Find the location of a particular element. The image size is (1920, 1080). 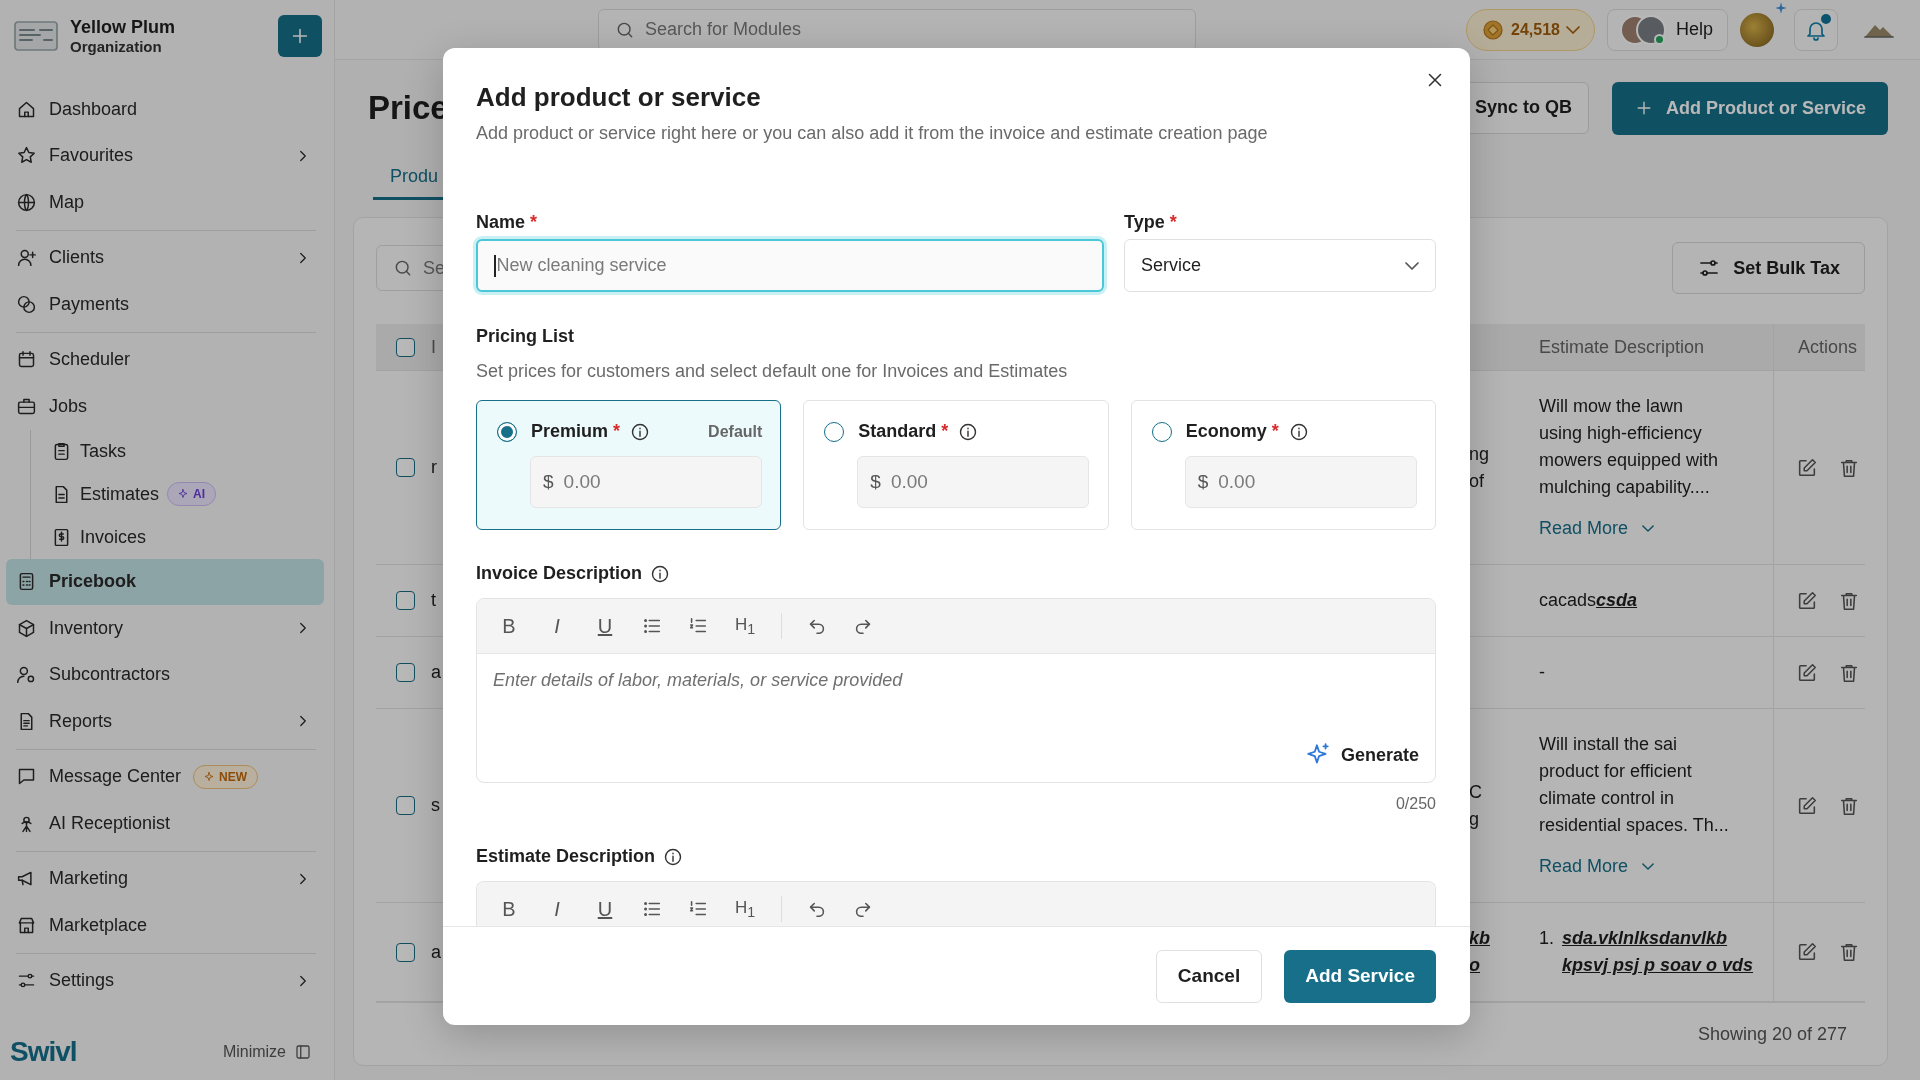

sidebar-item: Inventory is located at coordinates (165, 628).